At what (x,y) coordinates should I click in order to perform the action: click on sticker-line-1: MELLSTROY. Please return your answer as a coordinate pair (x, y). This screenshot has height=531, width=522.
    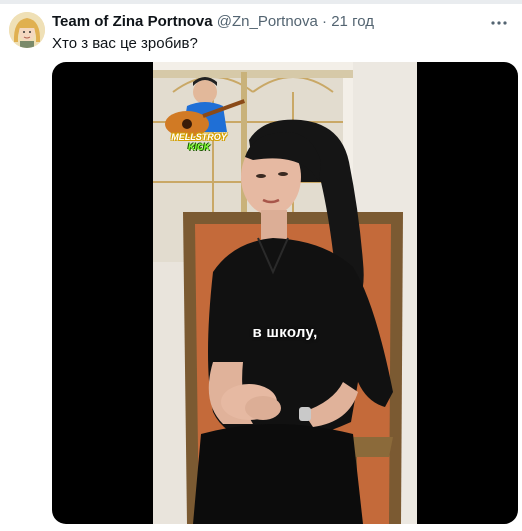
    Looking at the image, I should click on (199, 137).